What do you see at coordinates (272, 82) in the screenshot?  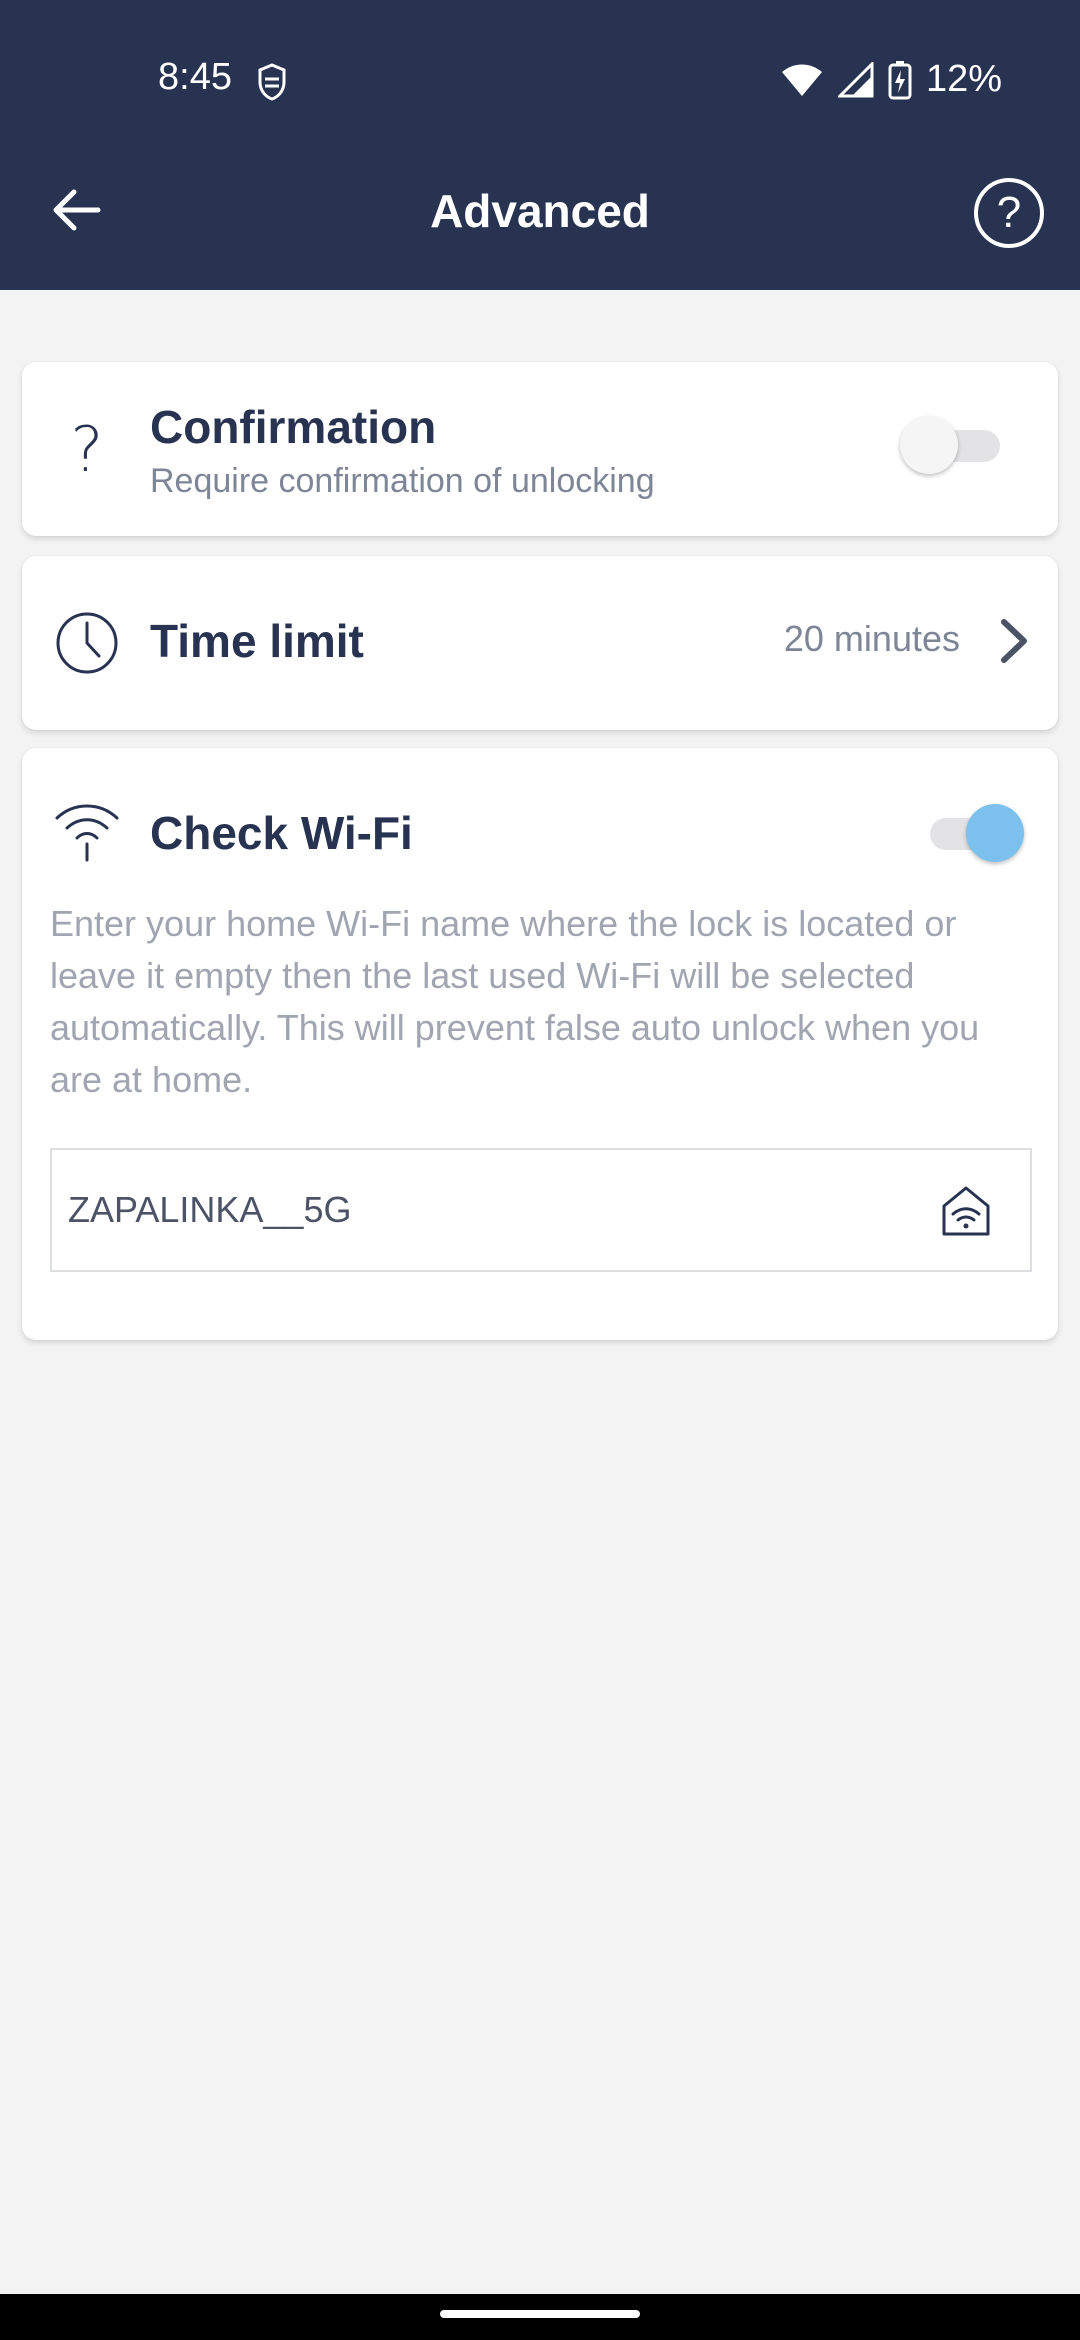 I see `vpn-shield-icon` at bounding box center [272, 82].